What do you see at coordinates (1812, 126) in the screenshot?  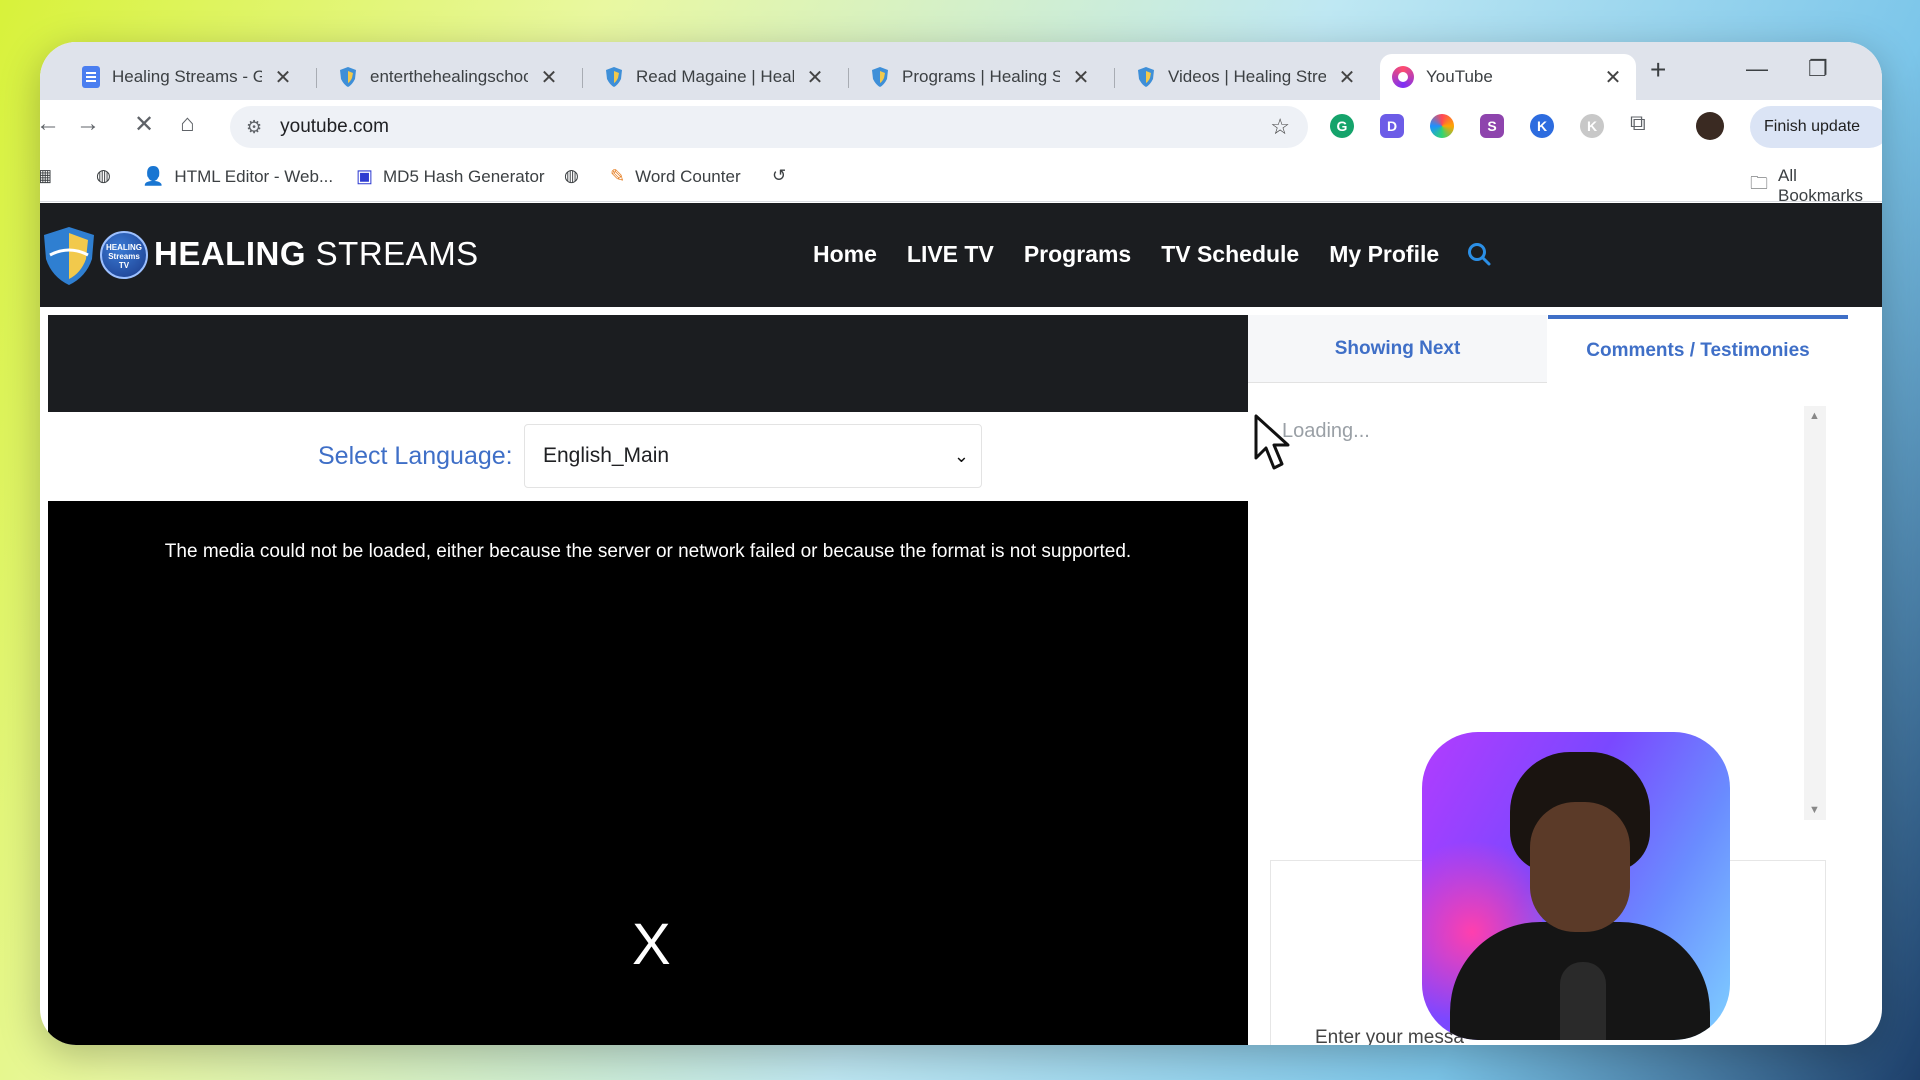 I see `finish-update-label: Finish update` at bounding box center [1812, 126].